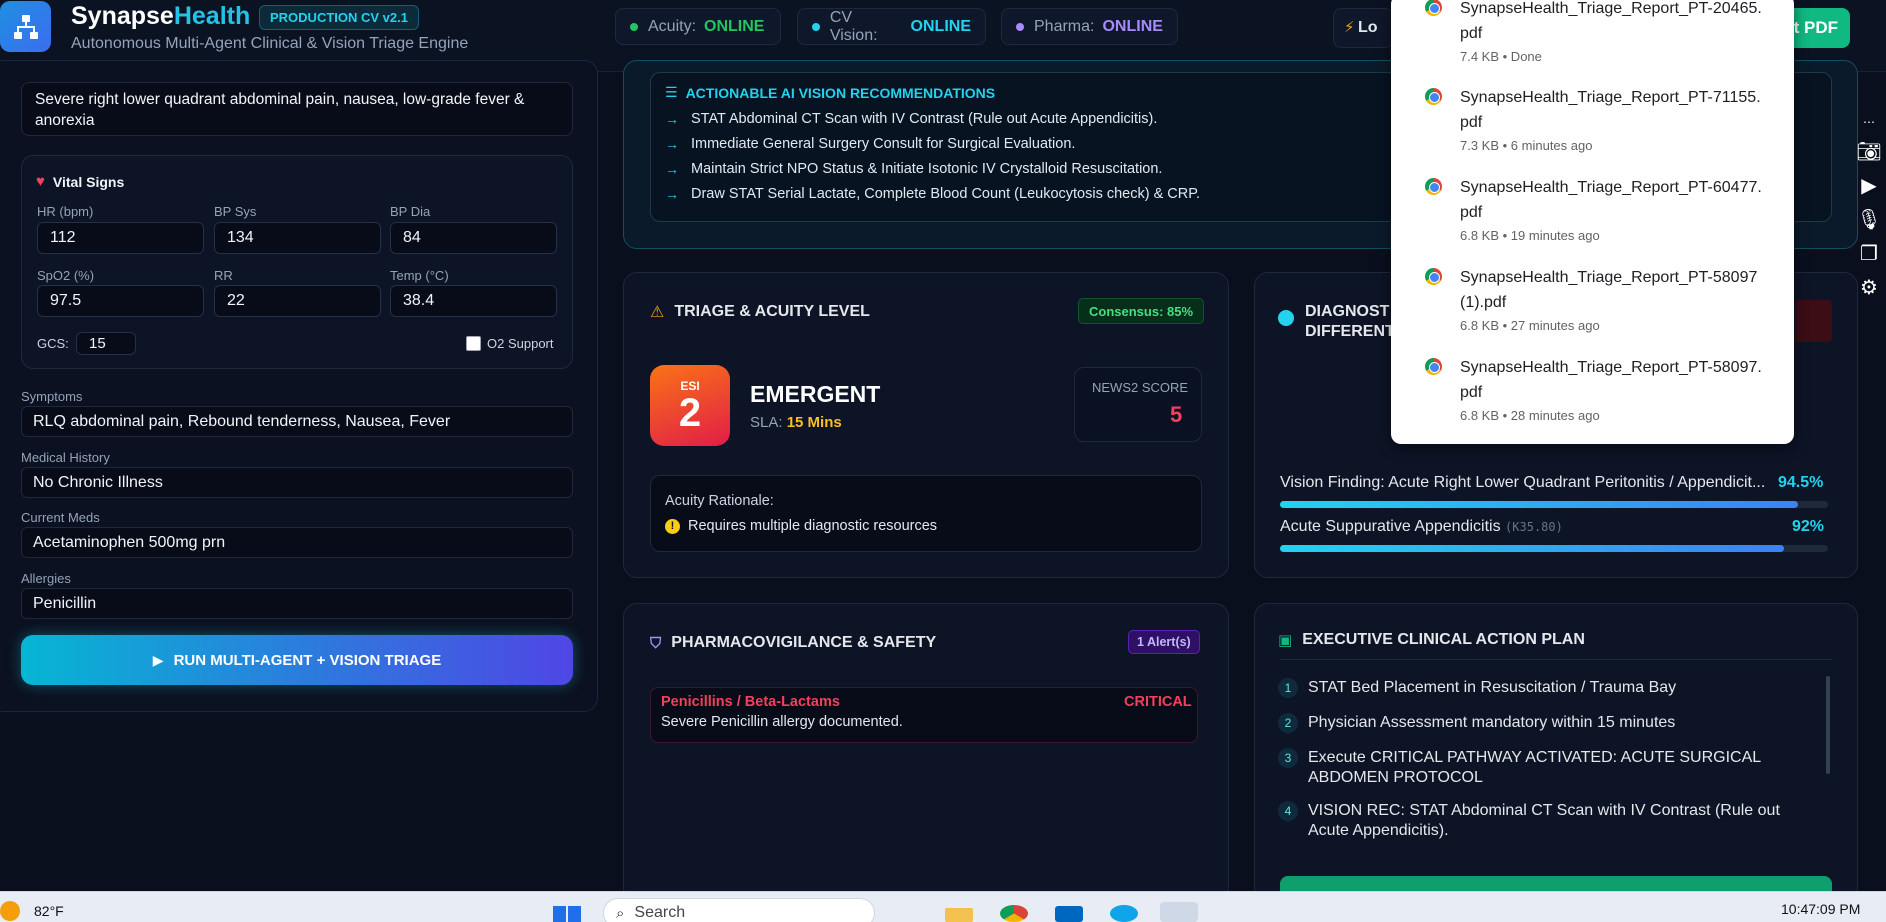 The height and width of the screenshot is (922, 1886). What do you see at coordinates (943, 906) in the screenshot?
I see `os-taskbar` at bounding box center [943, 906].